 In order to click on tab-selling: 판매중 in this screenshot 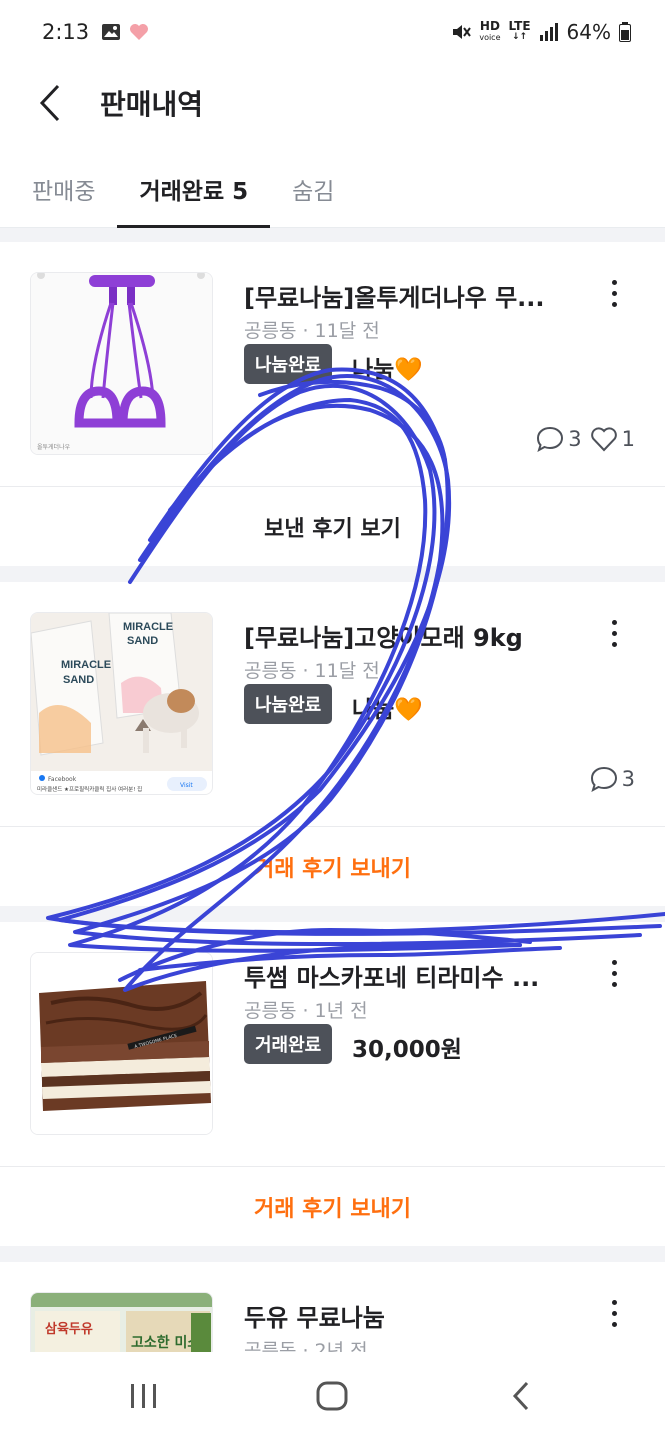, I will do `click(63, 189)`.